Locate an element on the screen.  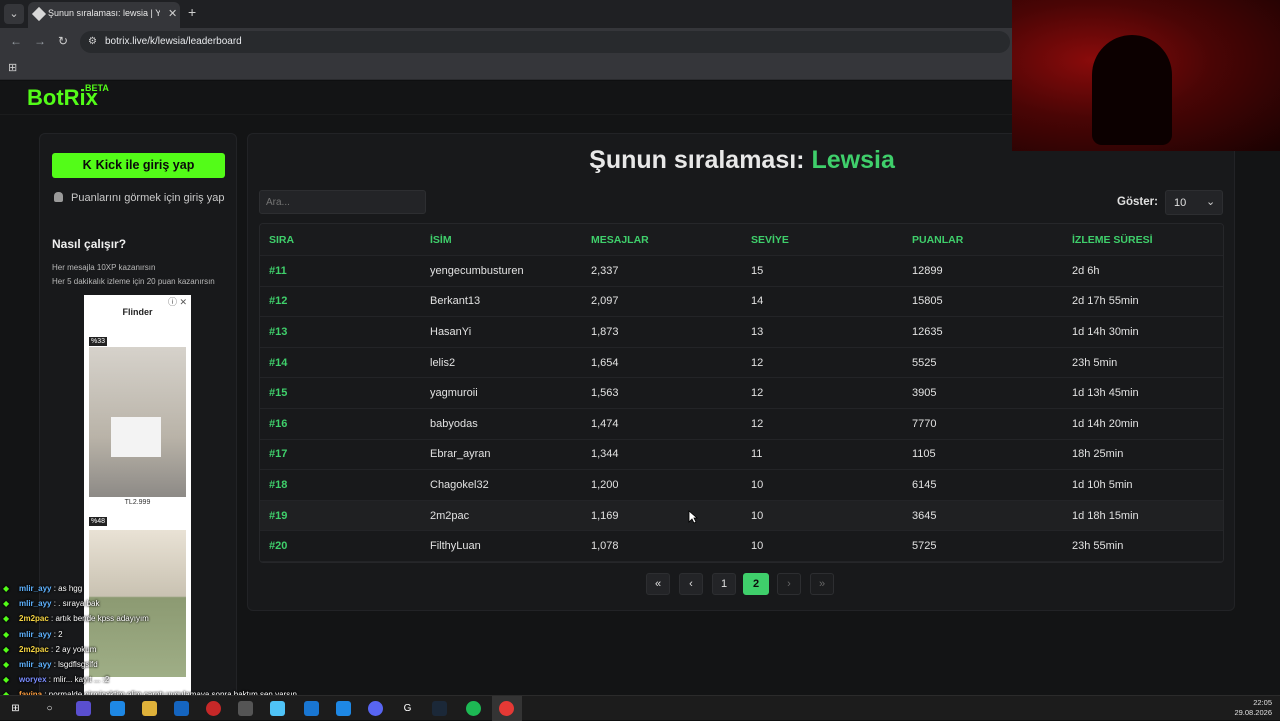
watch-time-cell: 23h 5min is located at coordinates (1095, 362).